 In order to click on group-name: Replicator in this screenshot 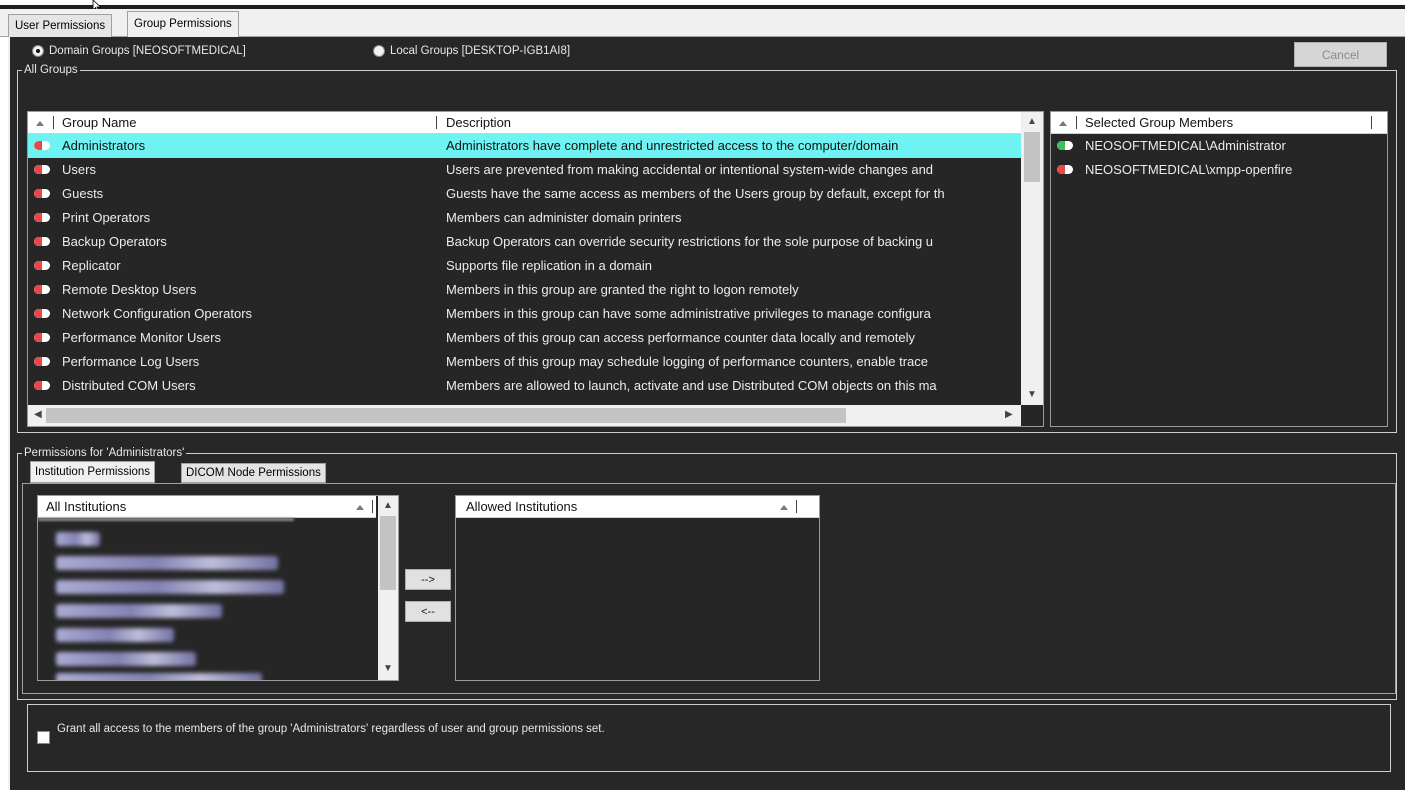, I will do `click(91, 265)`.